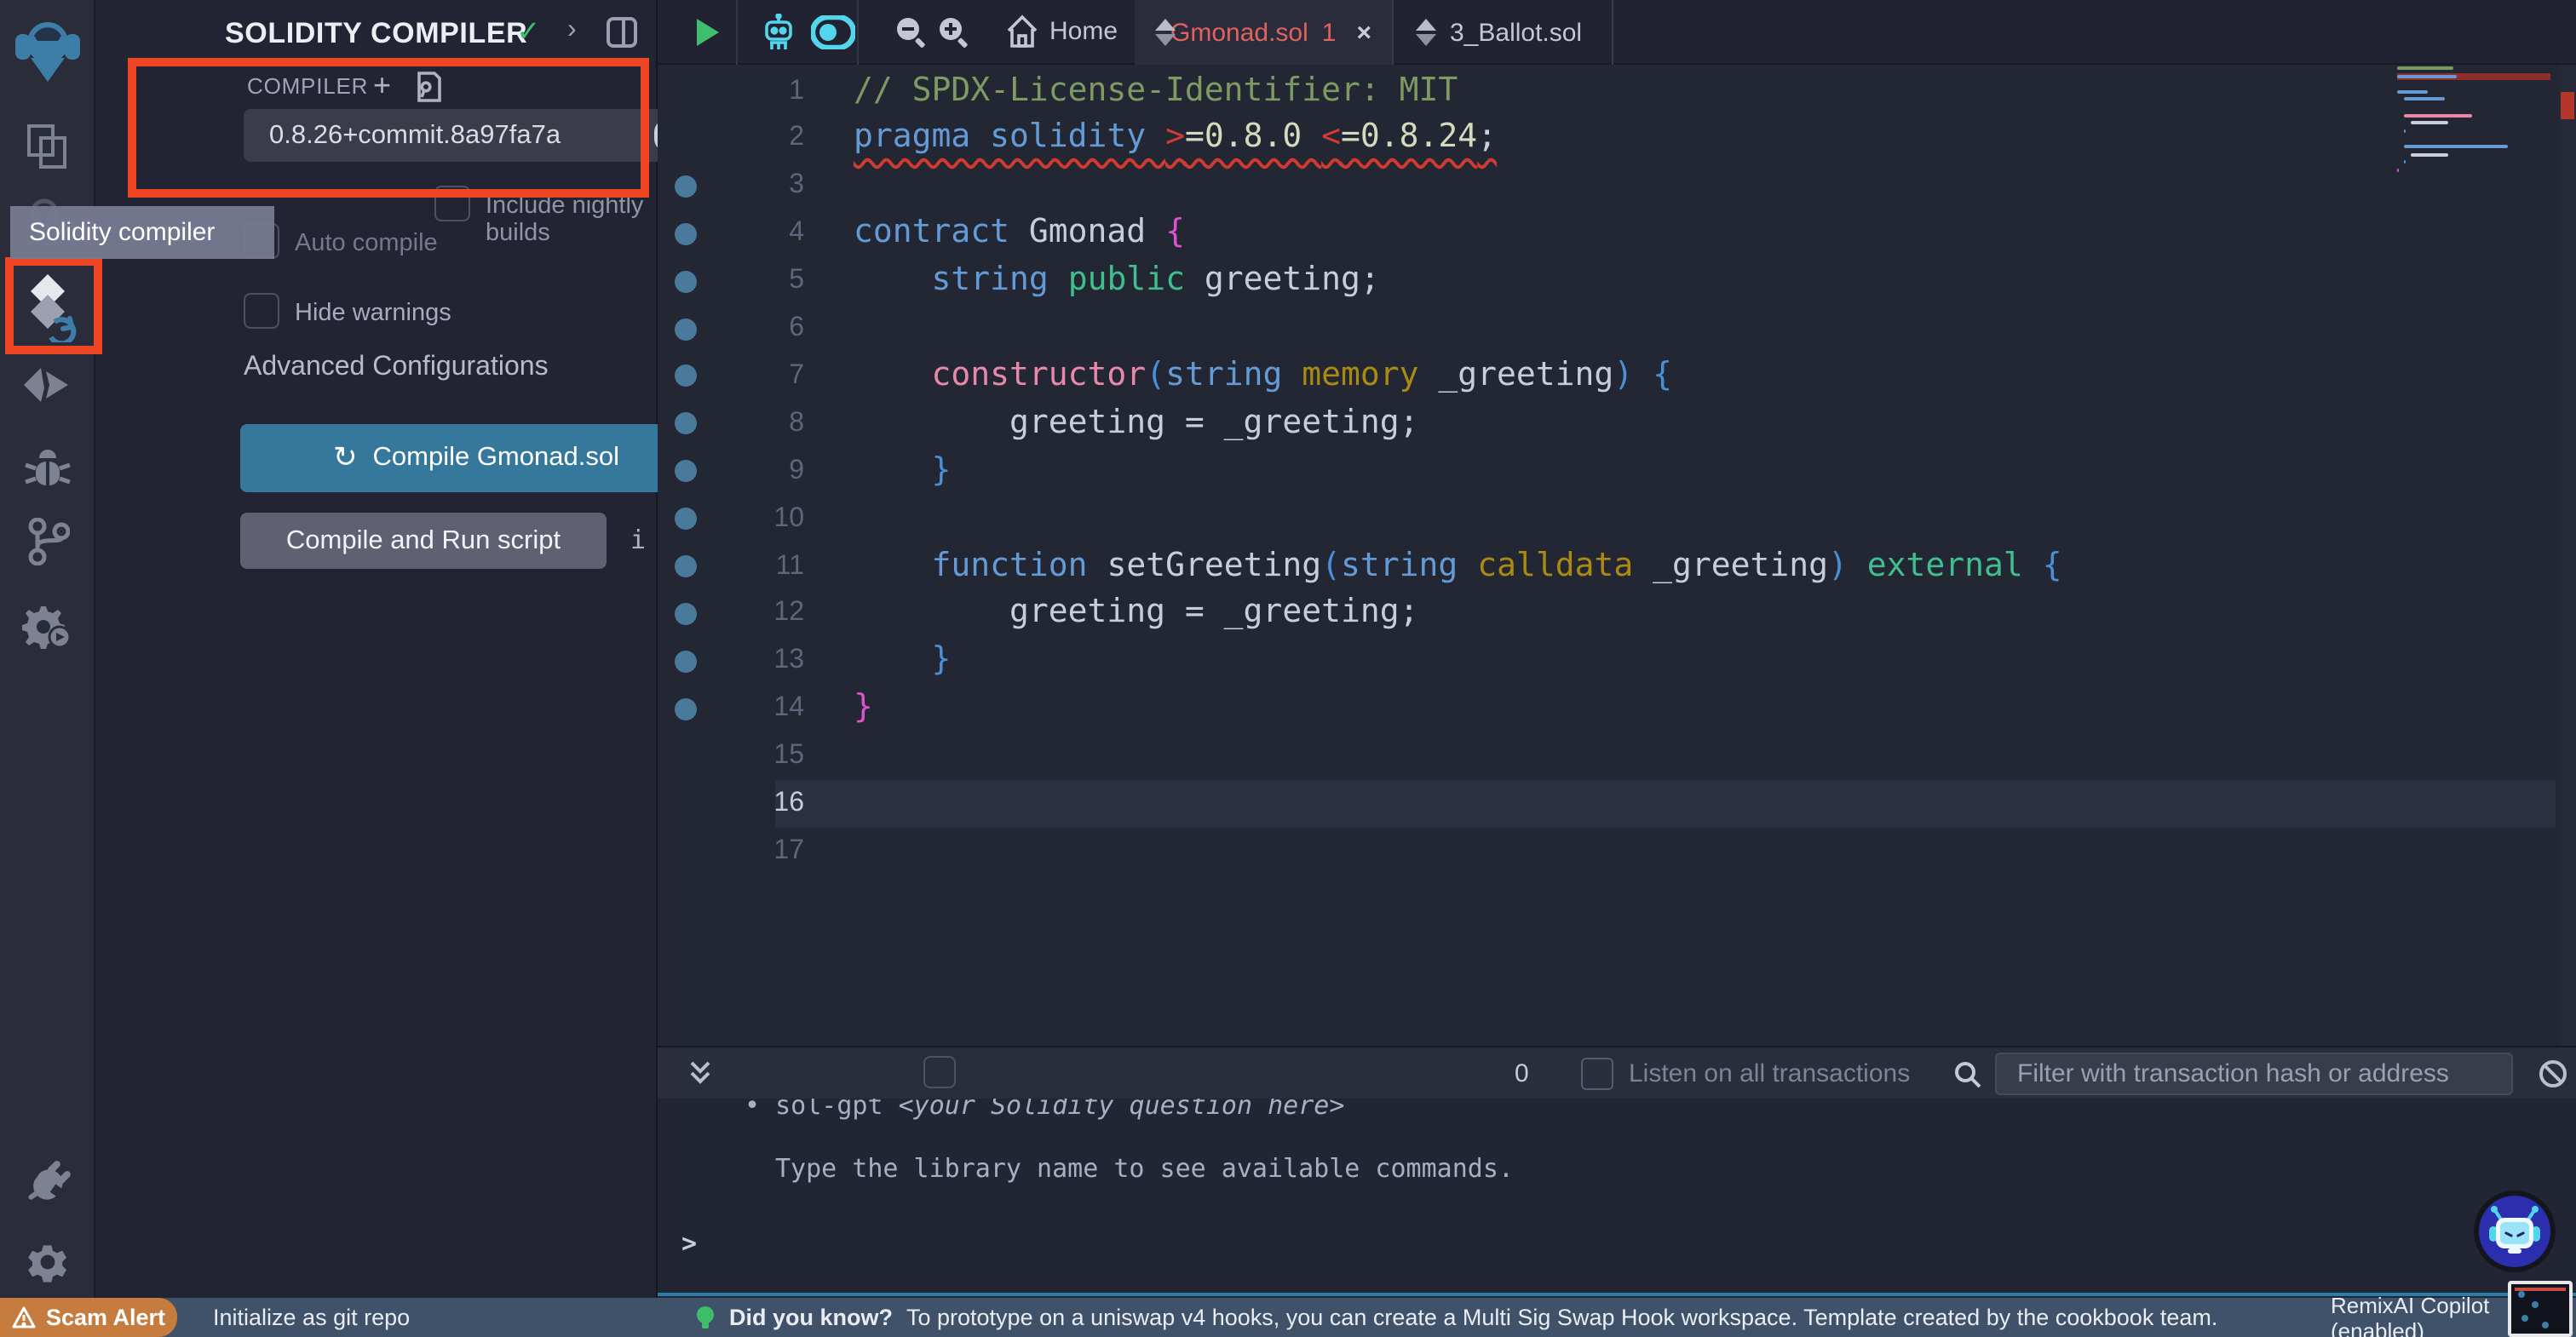  Describe the element at coordinates (706, 1317) in the screenshot. I see `lightbulb-icon` at that location.